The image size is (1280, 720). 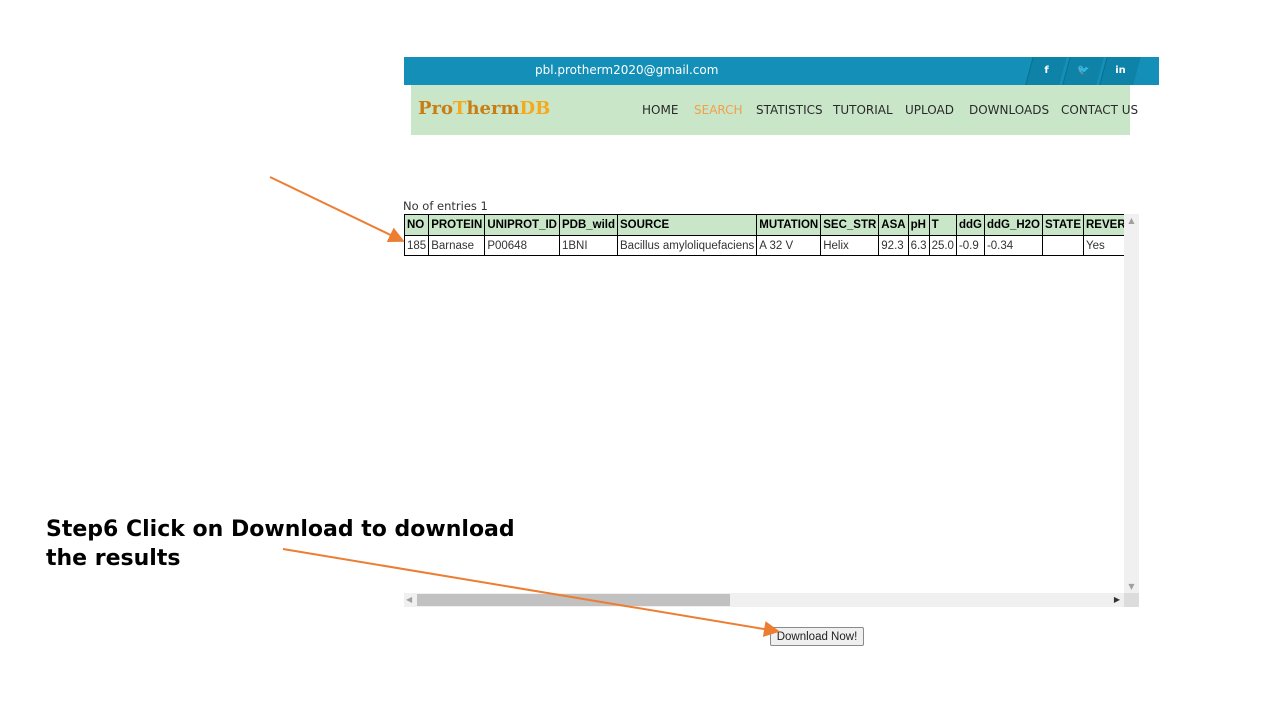 I want to click on col-header-source: SOURCE, so click(x=687, y=225).